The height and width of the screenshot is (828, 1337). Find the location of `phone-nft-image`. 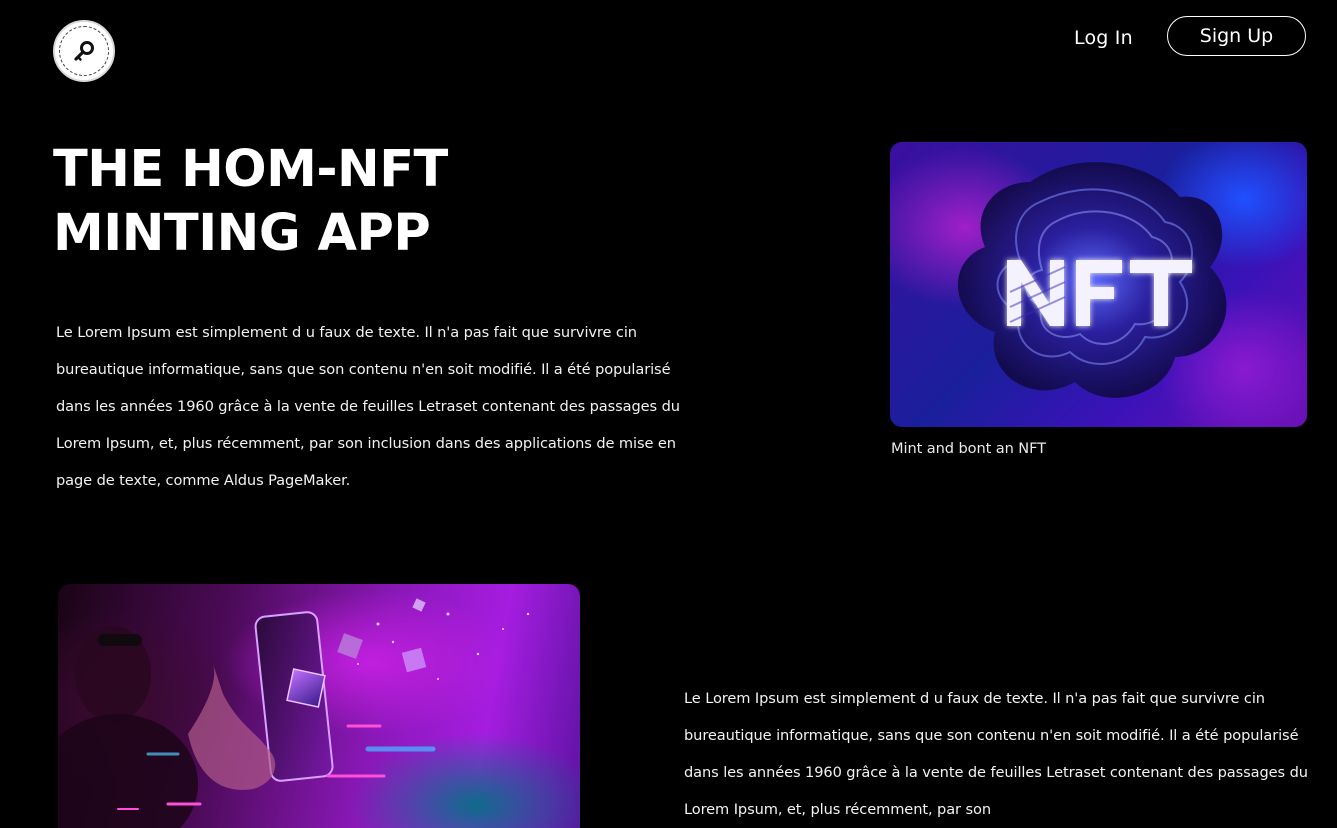

phone-nft-image is located at coordinates (319, 706).